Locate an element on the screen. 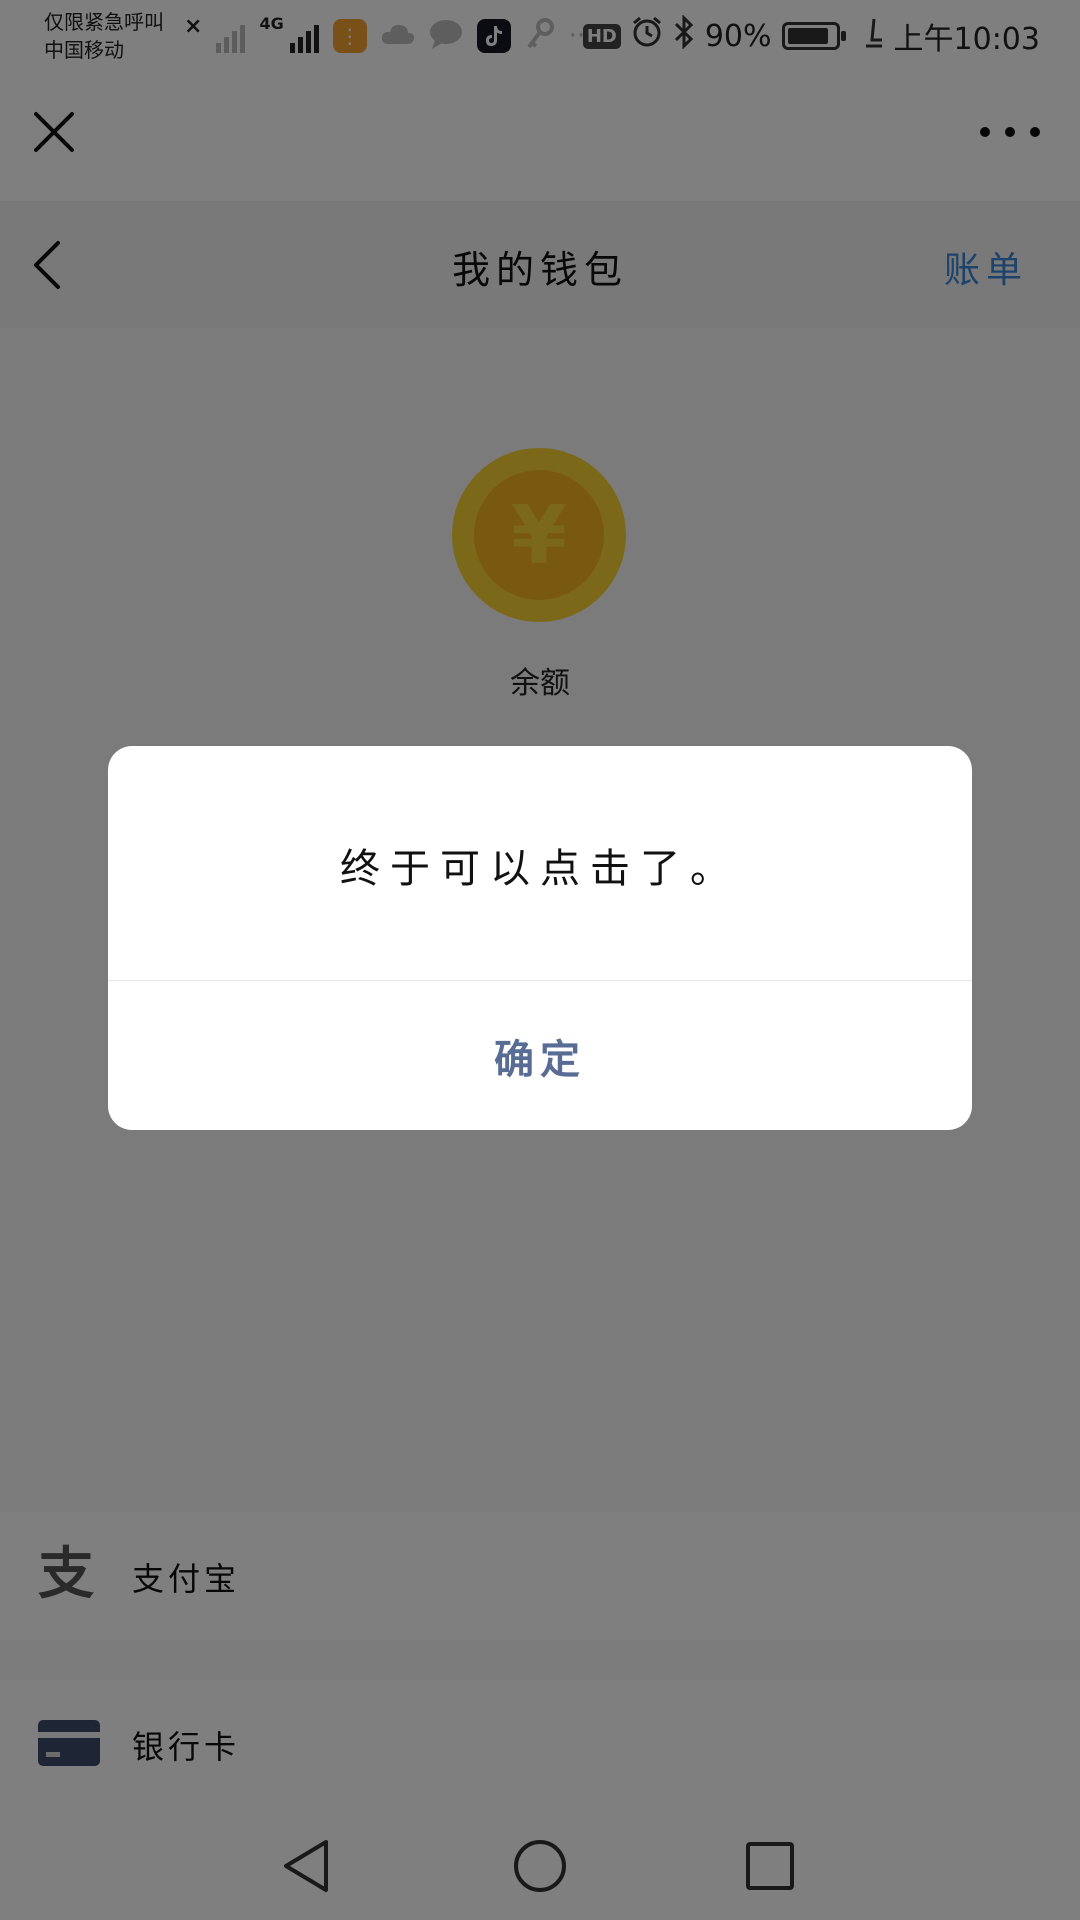  dialog-message: 终于可以点击了。 is located at coordinates (540, 869).